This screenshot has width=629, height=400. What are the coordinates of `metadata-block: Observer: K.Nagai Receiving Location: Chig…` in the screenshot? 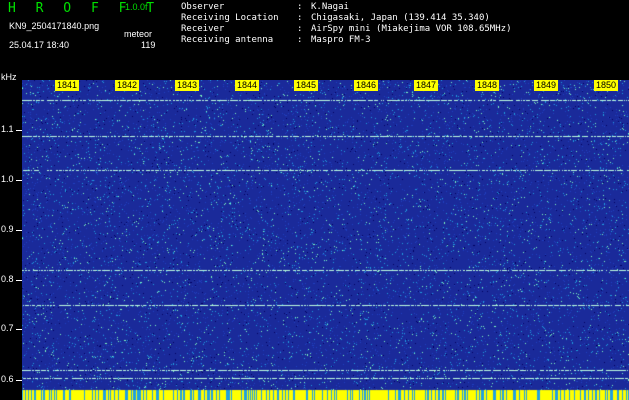 It's located at (346, 24).